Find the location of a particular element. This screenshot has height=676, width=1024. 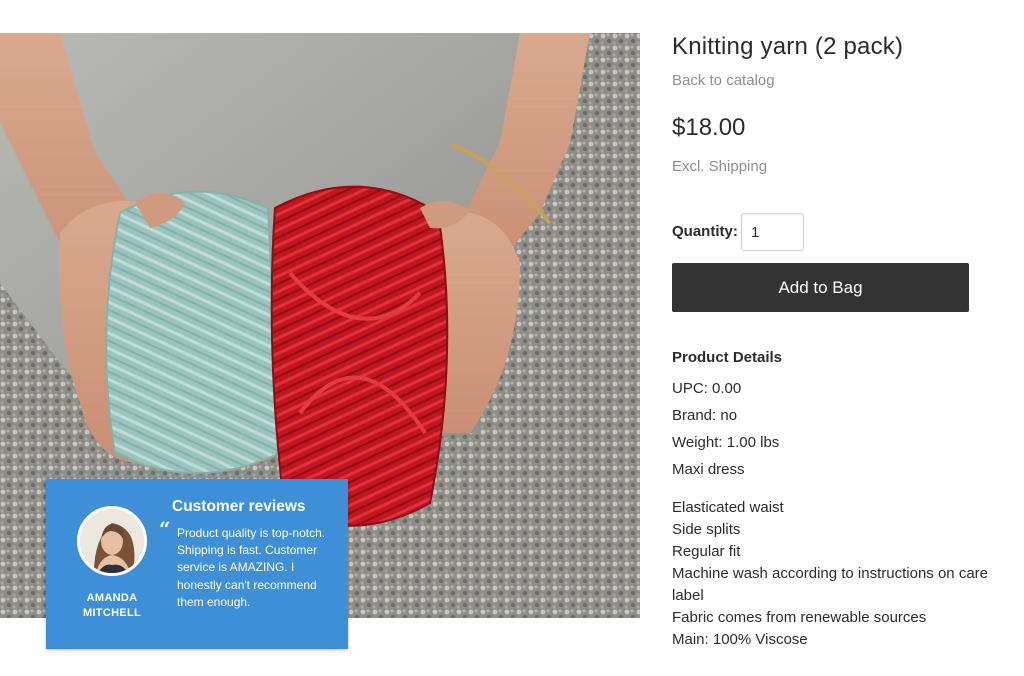

product-price: $18.00 is located at coordinates (709, 127).